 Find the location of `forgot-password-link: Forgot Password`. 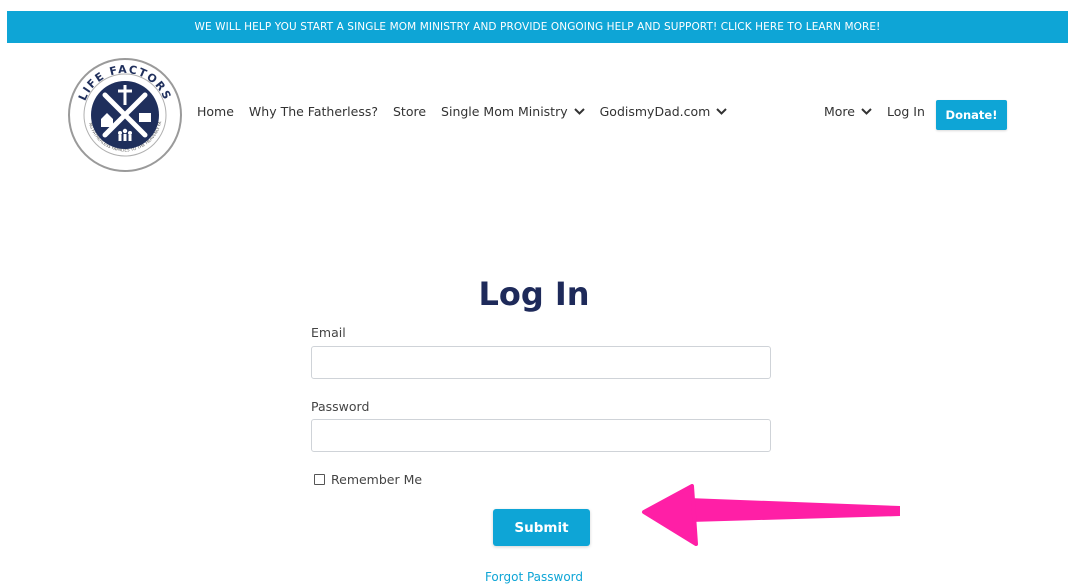

forgot-password-link: Forgot Password is located at coordinates (534, 577).